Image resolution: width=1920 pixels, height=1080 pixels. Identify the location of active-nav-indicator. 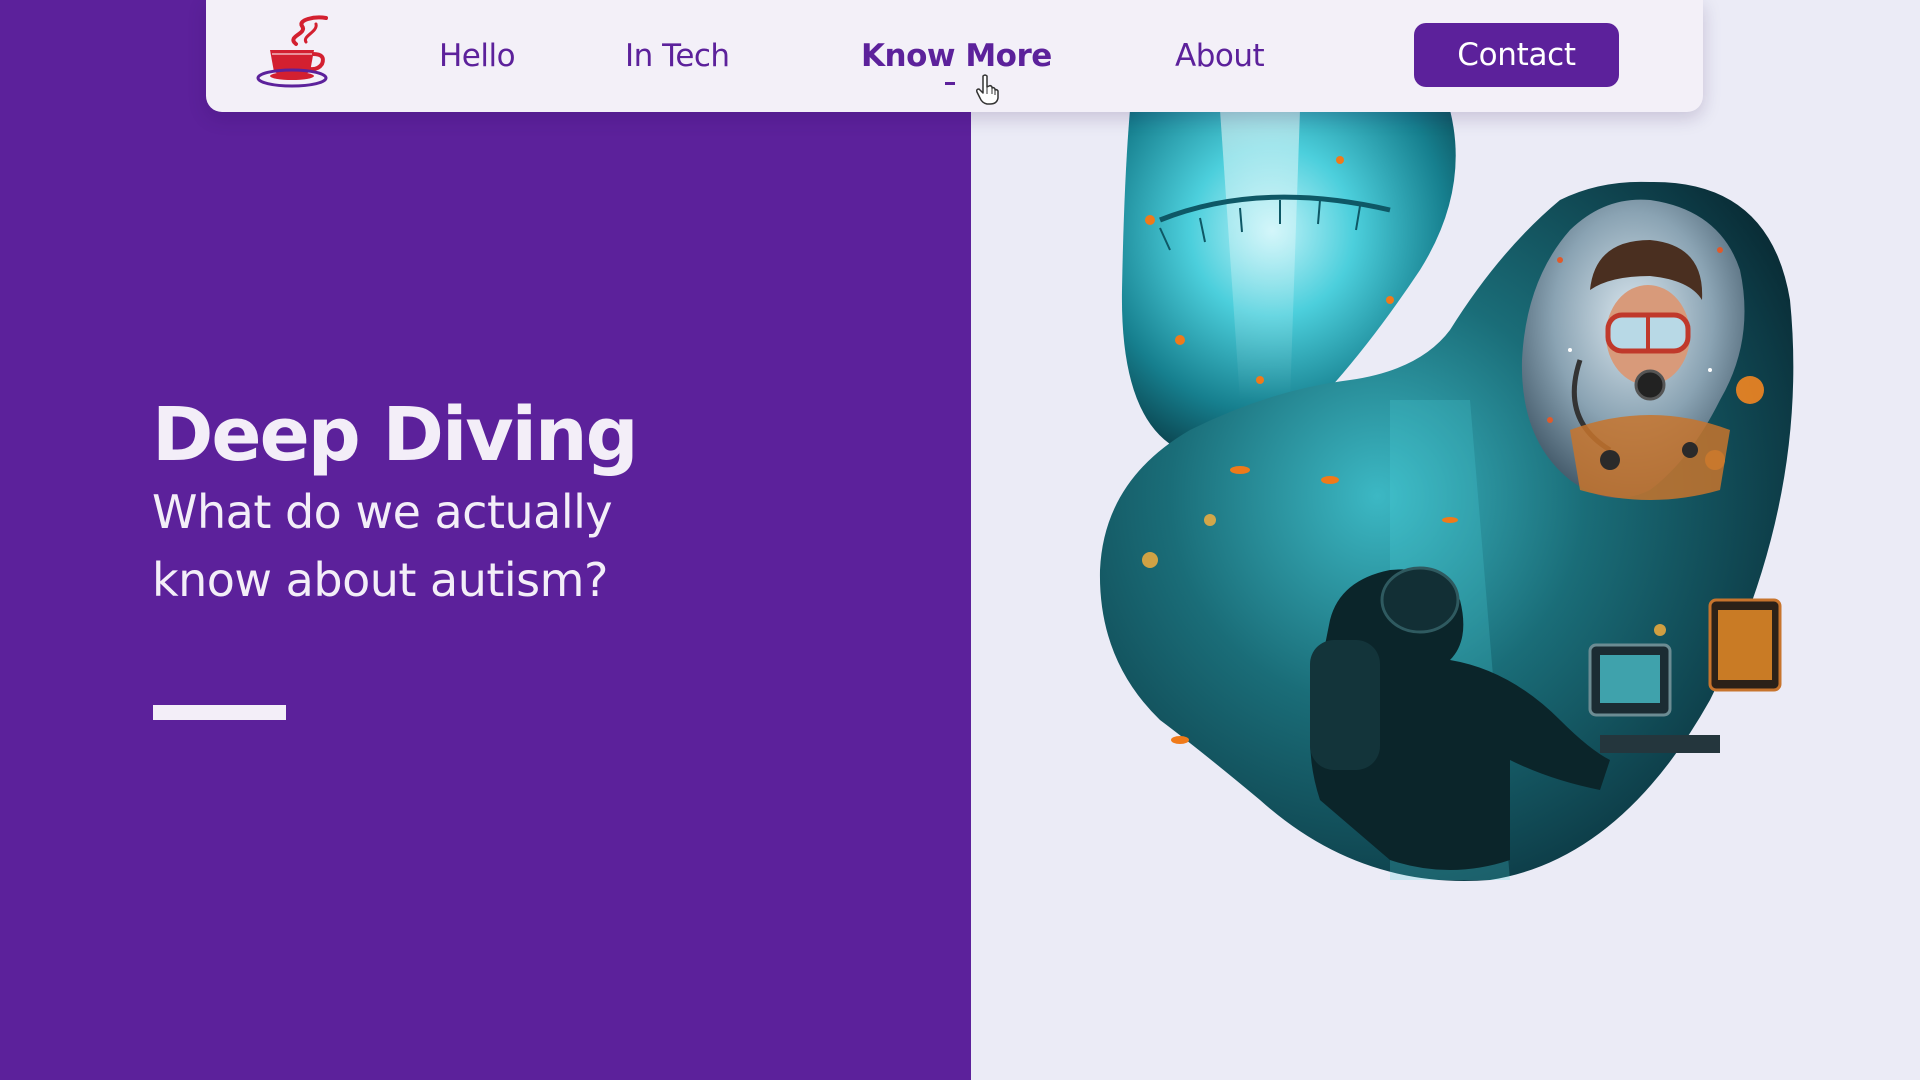
(950, 83).